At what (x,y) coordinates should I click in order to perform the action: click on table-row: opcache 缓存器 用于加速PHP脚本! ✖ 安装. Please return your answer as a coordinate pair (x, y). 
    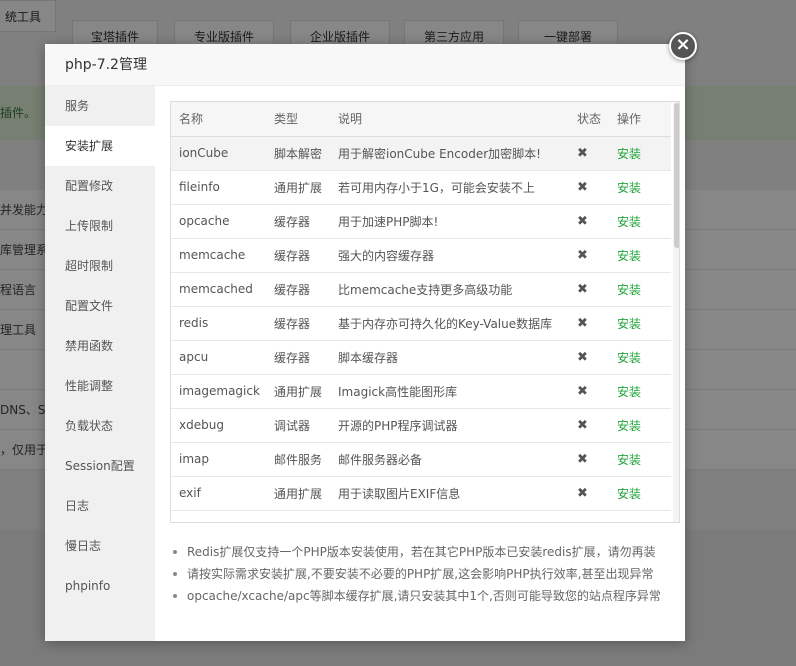
    Looking at the image, I should click on (421, 221).